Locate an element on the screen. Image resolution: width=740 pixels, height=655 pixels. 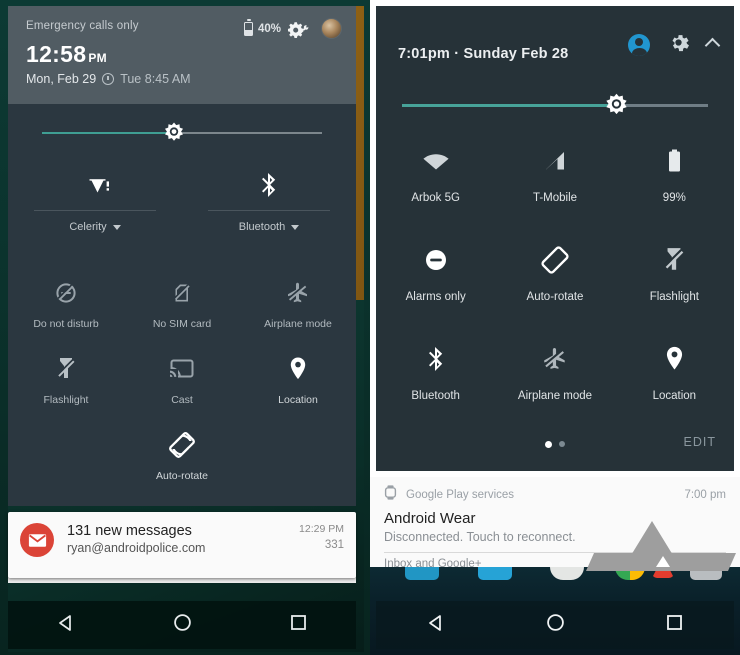
battery-full-icon is located at coordinates (674, 161).